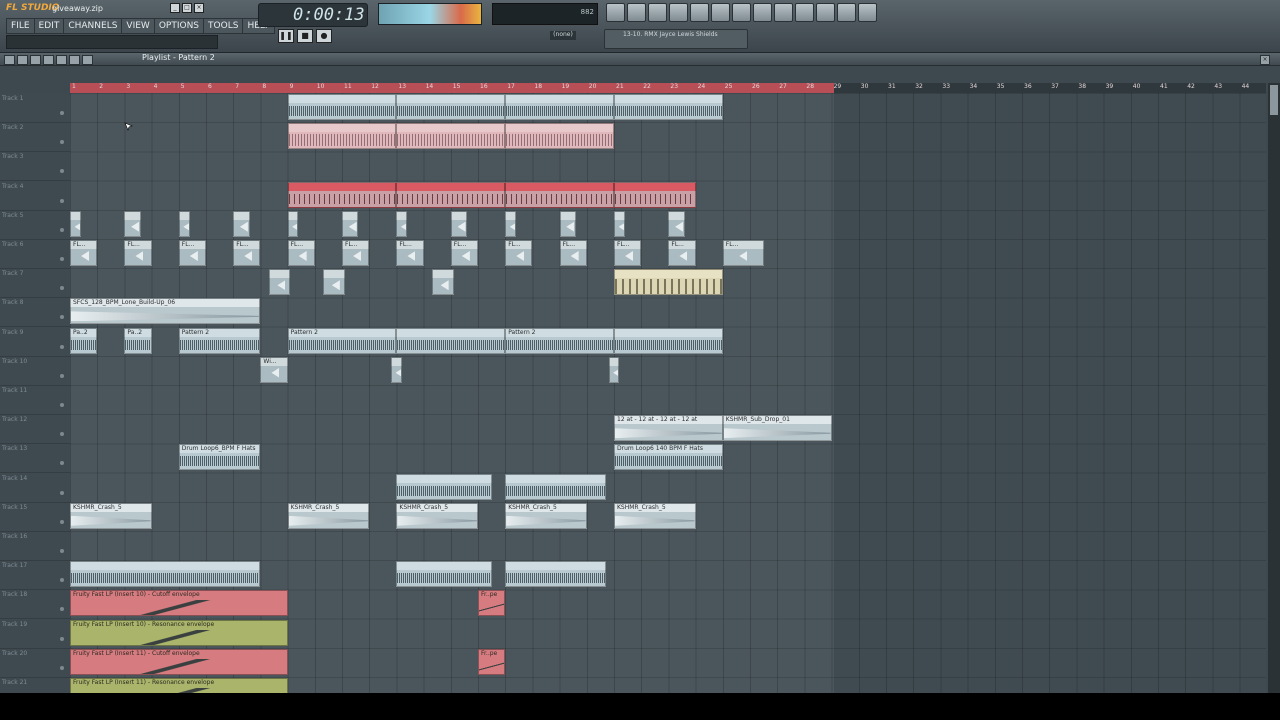 The width and height of the screenshot is (1280, 720). I want to click on track-header: Track 4, so click(35, 196).